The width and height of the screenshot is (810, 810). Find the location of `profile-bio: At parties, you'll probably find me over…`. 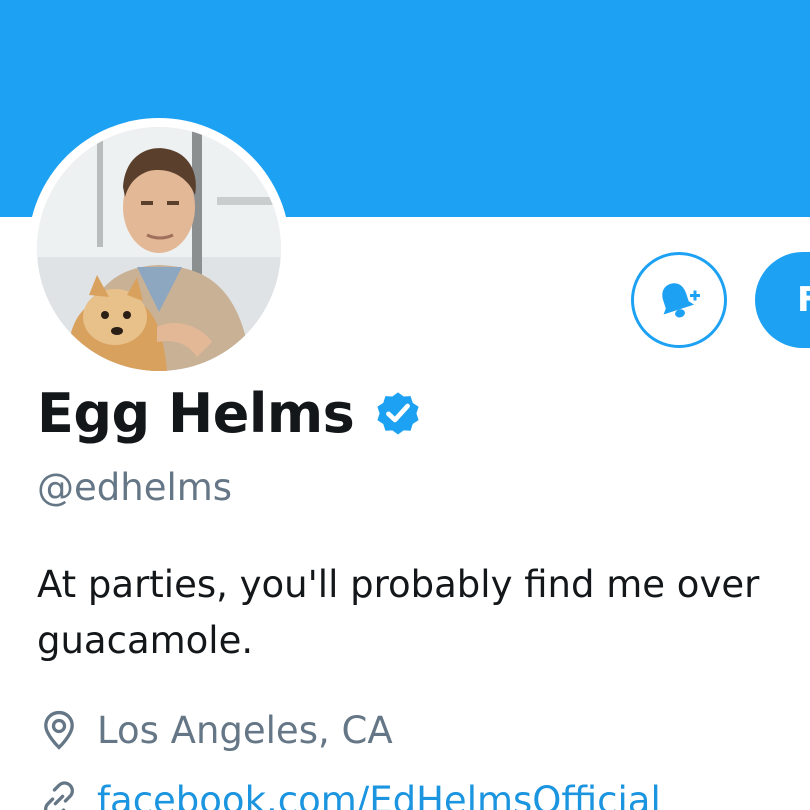

profile-bio: At parties, you'll probably find me over… is located at coordinates (423, 613).